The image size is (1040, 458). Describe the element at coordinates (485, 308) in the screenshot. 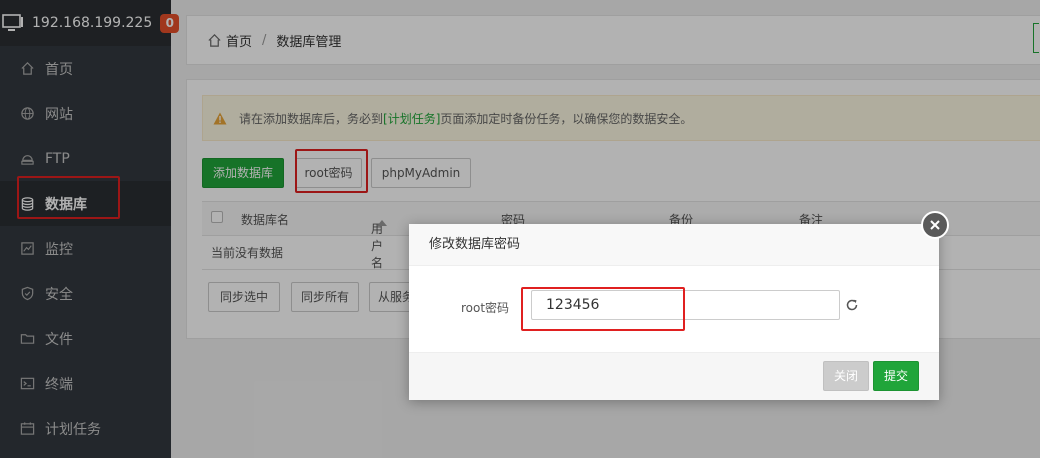

I see `root-password-label: root密码` at that location.